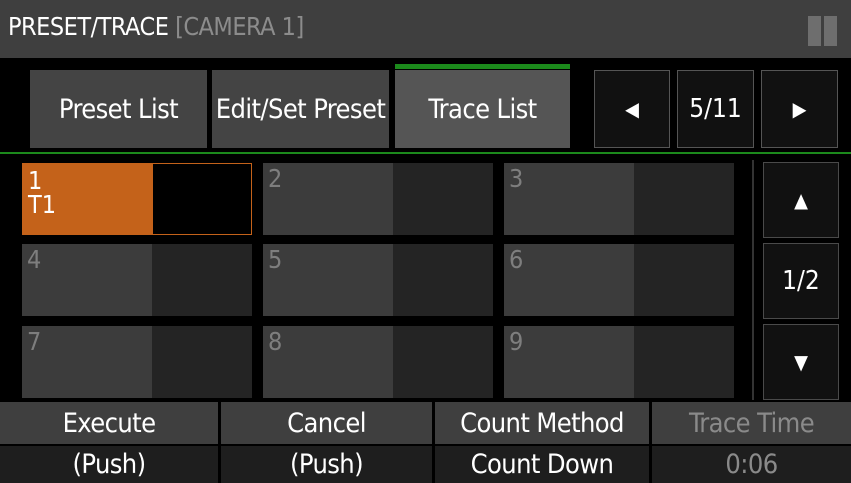 Image resolution: width=851 pixels, height=483 pixels. I want to click on down-arrow-icon: ▼, so click(801, 362).